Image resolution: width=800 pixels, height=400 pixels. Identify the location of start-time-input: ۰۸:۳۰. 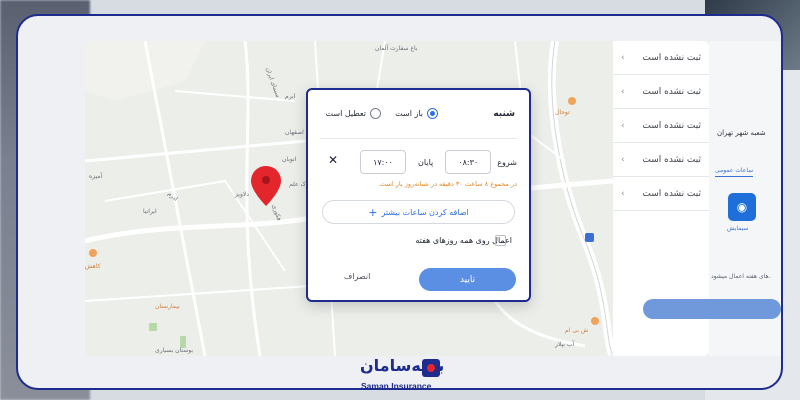
(468, 162).